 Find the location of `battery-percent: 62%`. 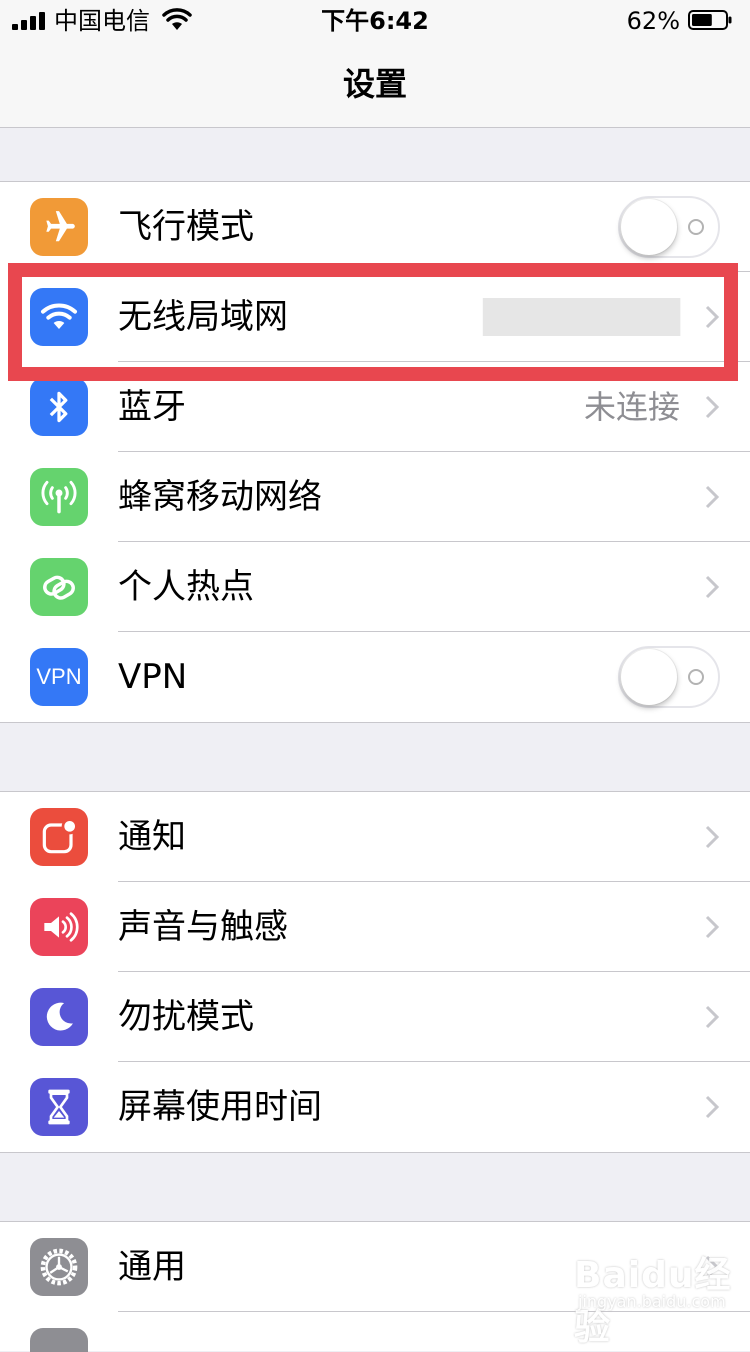

battery-percent: 62% is located at coordinates (653, 21).